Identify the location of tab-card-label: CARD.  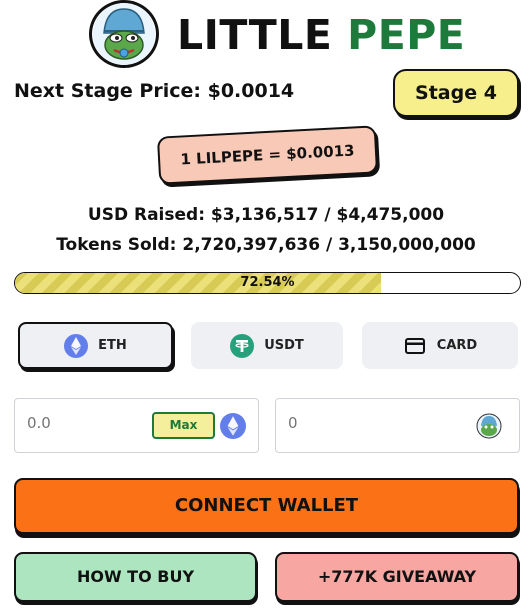
(457, 345).